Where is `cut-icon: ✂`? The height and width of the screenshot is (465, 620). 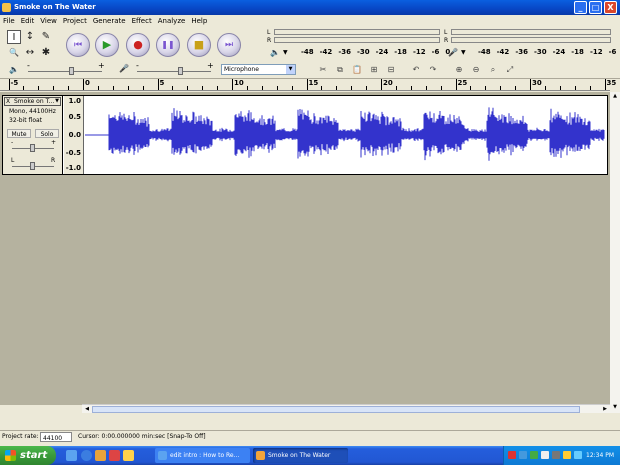
cut-icon: ✂ is located at coordinates (323, 69).